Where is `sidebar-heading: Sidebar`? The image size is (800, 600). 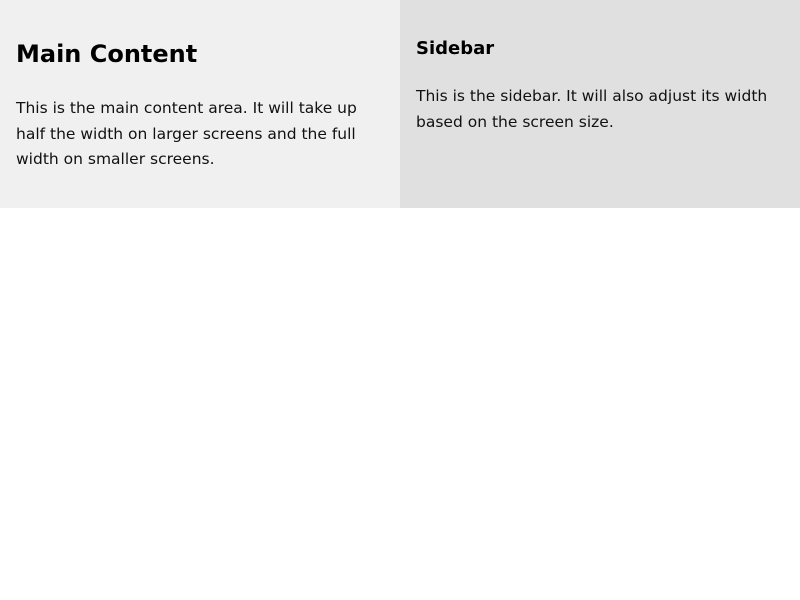
sidebar-heading: Sidebar is located at coordinates (455, 48).